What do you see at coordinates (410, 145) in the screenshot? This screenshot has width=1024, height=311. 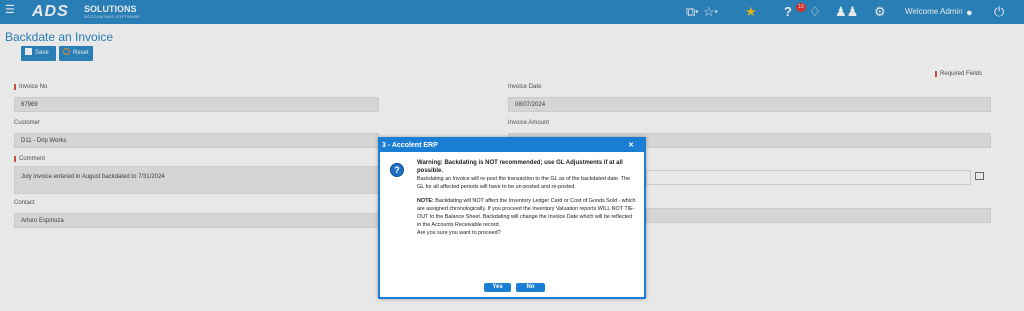 I see `dialog-title: 3 - Accolent ERP` at bounding box center [410, 145].